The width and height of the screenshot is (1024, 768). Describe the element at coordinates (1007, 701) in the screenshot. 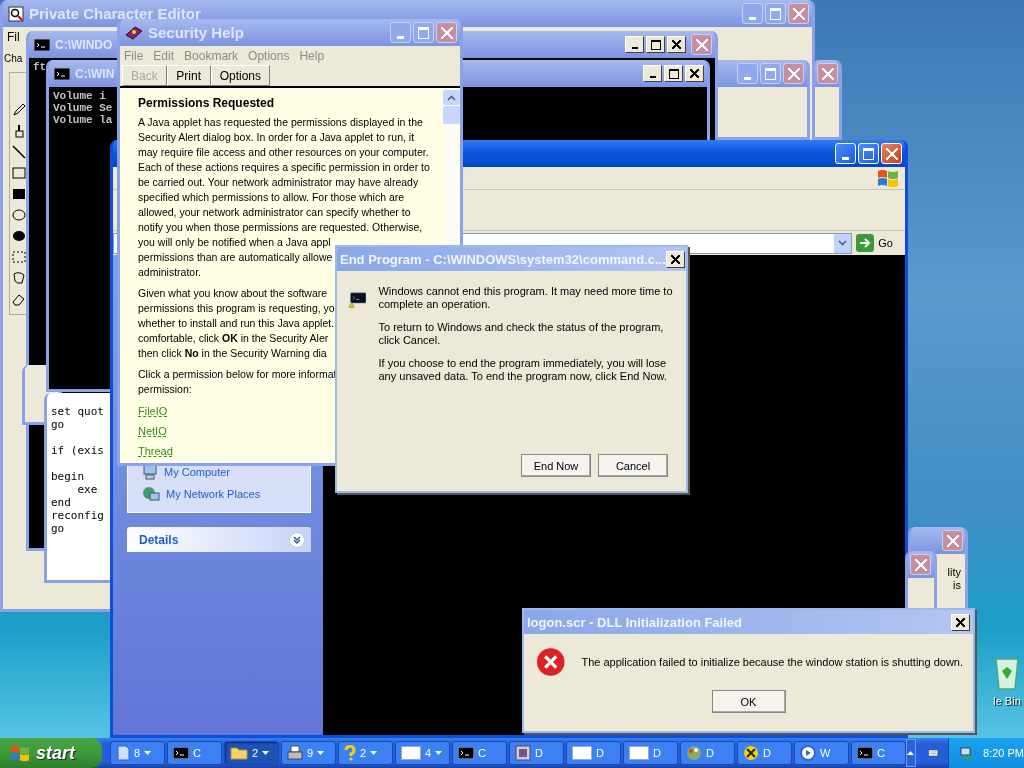

I see `desktop-icon-label: le Bin` at that location.